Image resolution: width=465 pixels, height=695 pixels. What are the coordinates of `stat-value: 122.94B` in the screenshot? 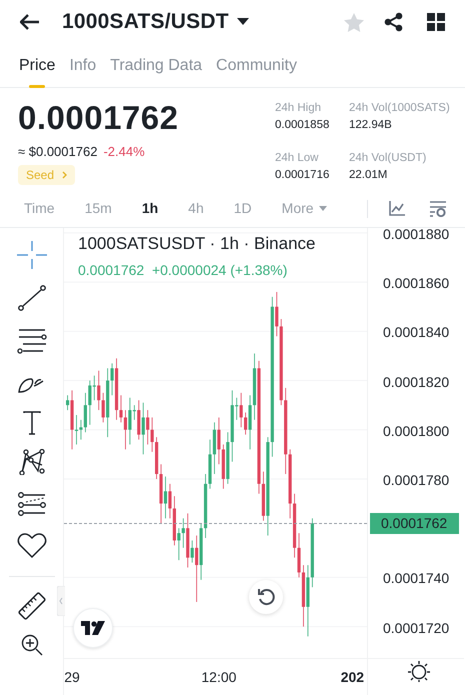 It's located at (371, 125).